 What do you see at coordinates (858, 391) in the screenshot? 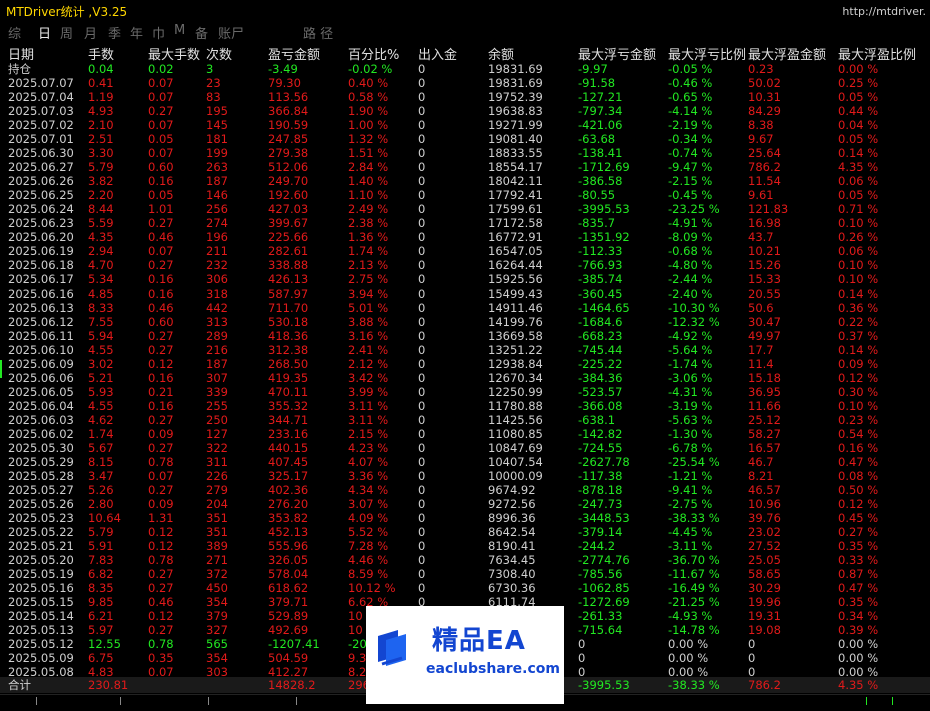
I see `cell-fpp: 0.30 %` at bounding box center [858, 391].